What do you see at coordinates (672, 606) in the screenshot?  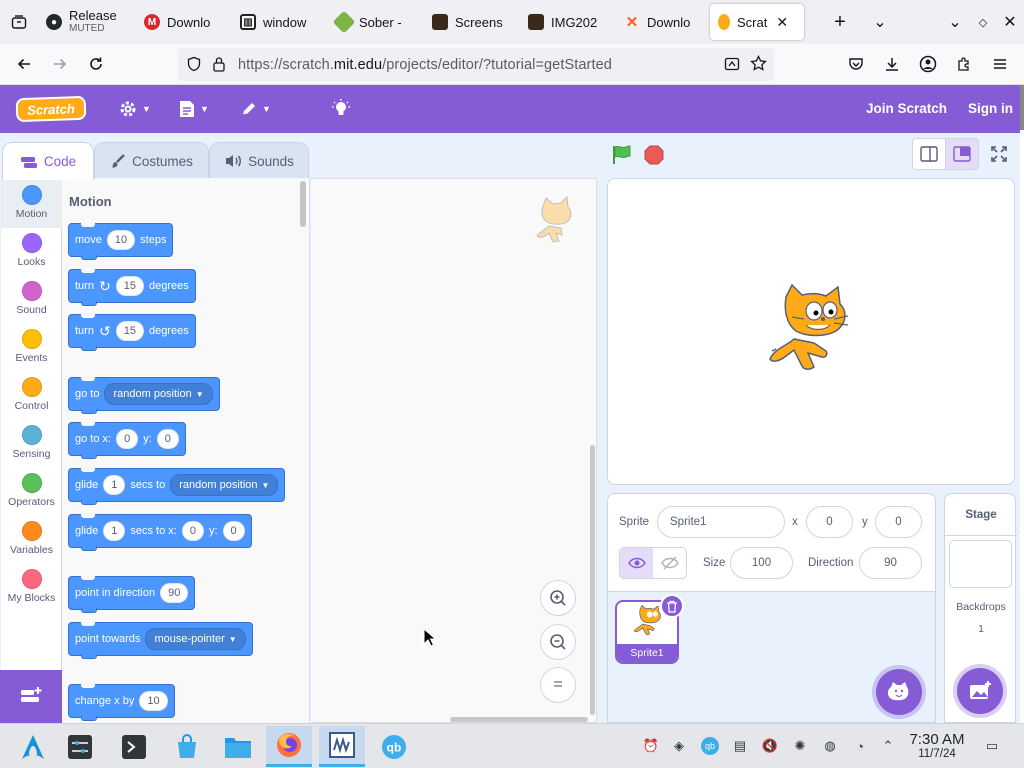 I see `delete-sprite-button` at bounding box center [672, 606].